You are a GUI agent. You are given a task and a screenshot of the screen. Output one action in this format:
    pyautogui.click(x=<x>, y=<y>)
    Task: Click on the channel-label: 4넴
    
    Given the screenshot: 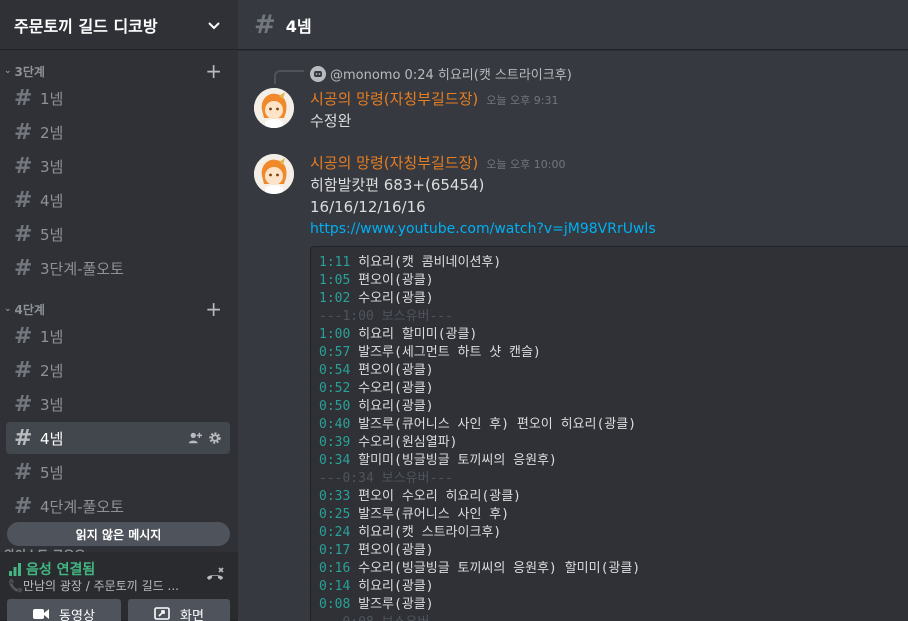 What is the action you would take?
    pyautogui.click(x=52, y=200)
    